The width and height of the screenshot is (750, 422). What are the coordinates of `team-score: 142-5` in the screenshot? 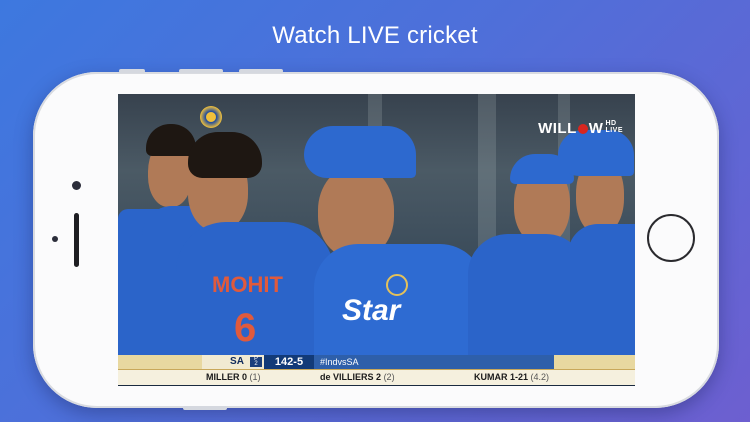 It's located at (289, 362).